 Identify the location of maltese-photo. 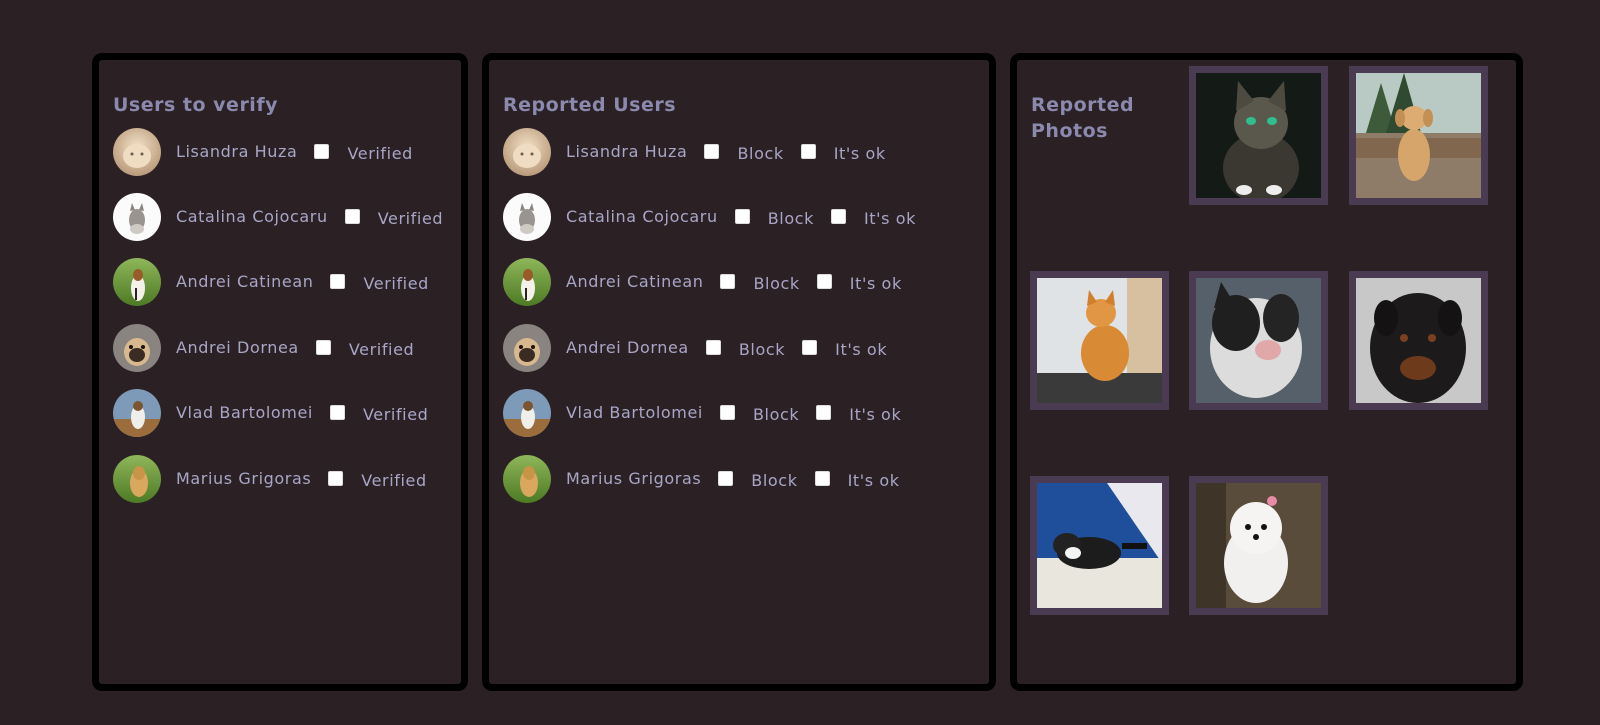
(1258, 545).